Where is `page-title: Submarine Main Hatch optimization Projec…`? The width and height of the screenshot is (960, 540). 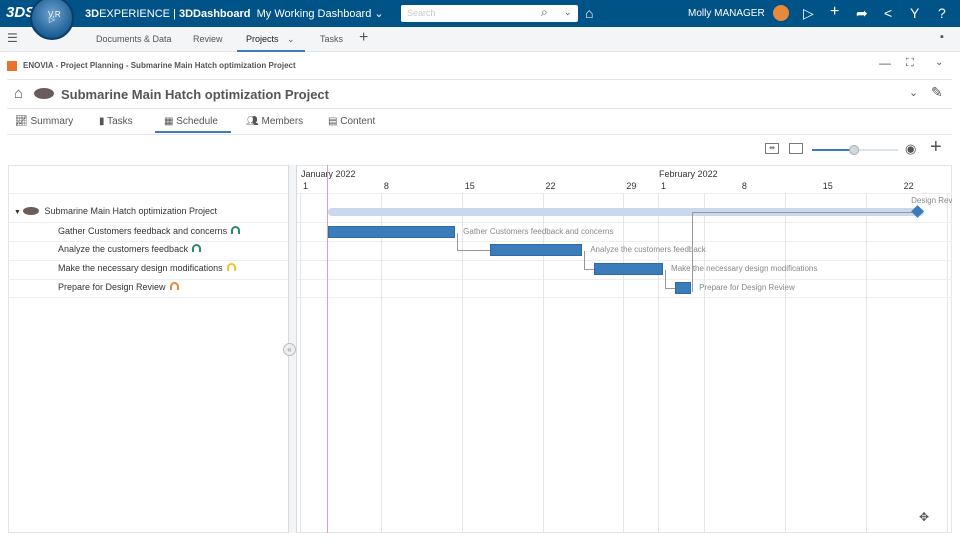
page-title: Submarine Main Hatch optimization Projec… is located at coordinates (195, 94).